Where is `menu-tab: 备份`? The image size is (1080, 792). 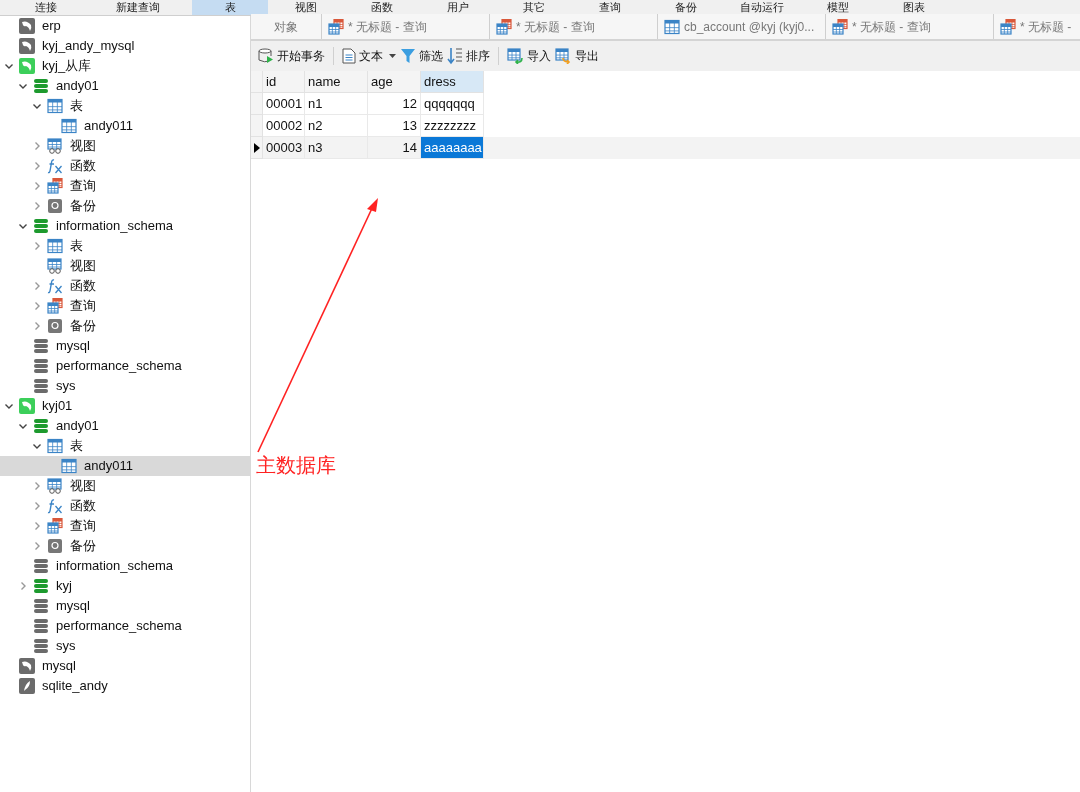 menu-tab: 备份 is located at coordinates (686, 7).